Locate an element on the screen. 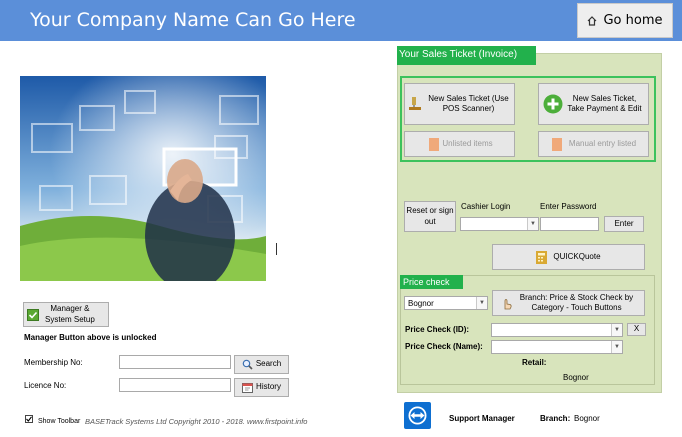 Image resolution: width=682 pixels, height=437 pixels. teamviewer-icon is located at coordinates (417, 415).